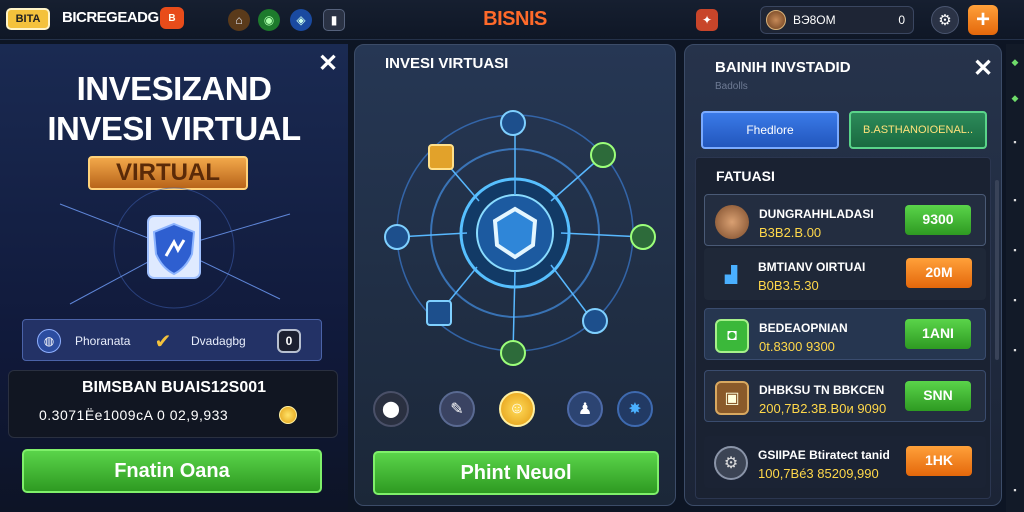 The width and height of the screenshot is (1024, 512). Describe the element at coordinates (814, 20) in the screenshot. I see `player-name: BЭ8OM` at that location.